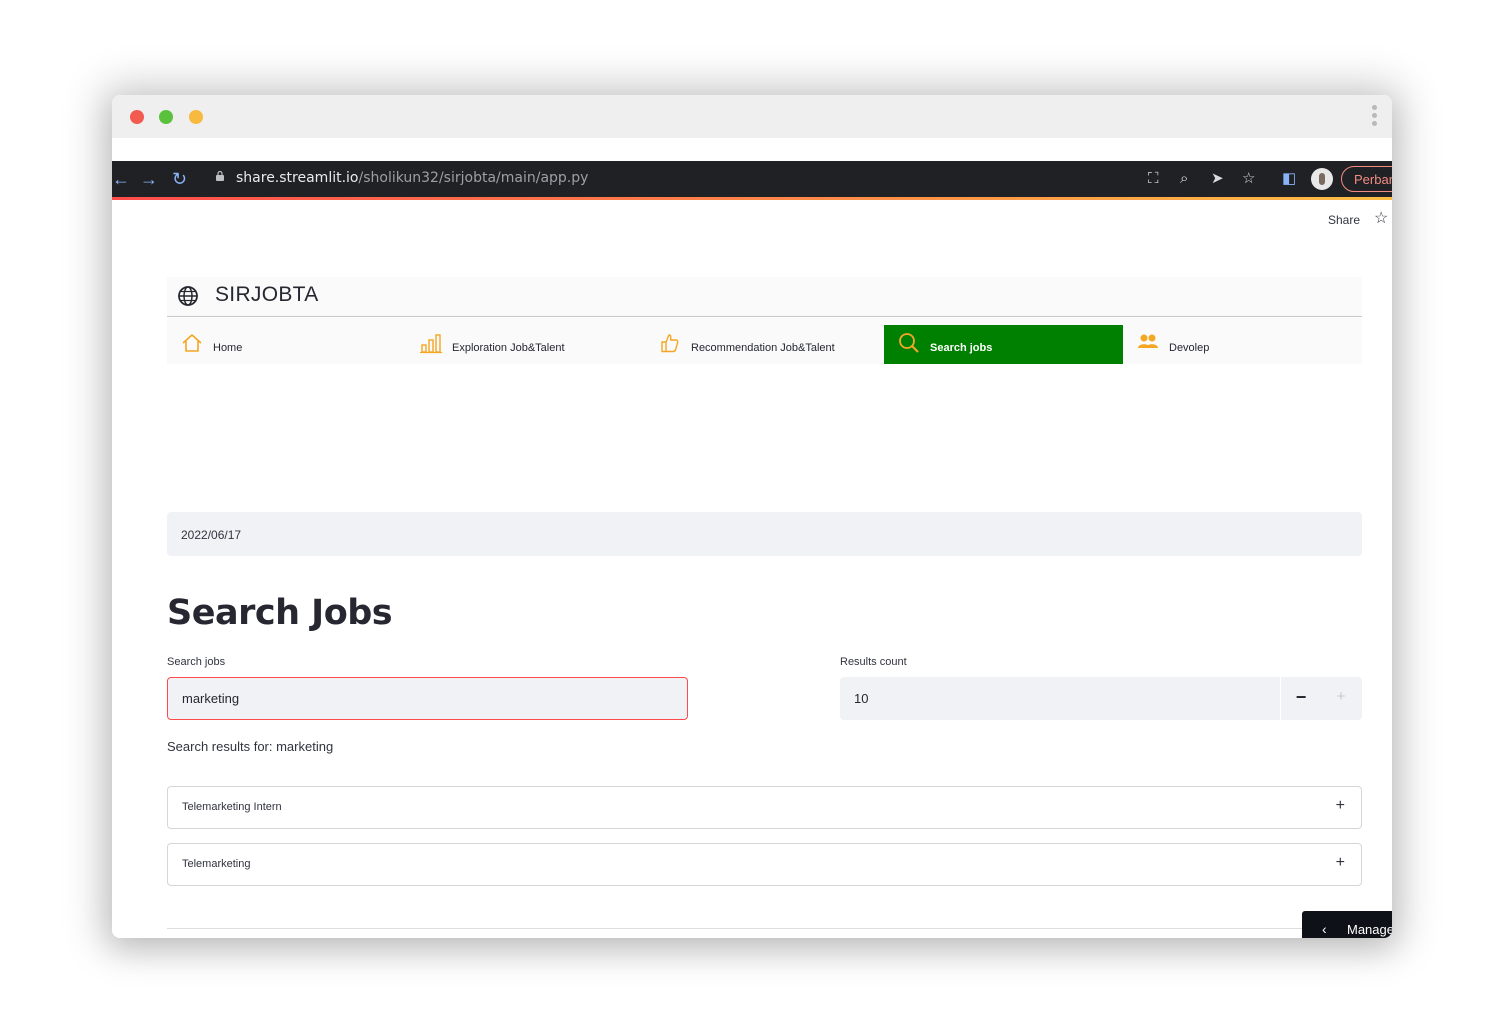  I want to click on search-input, so click(427, 698).